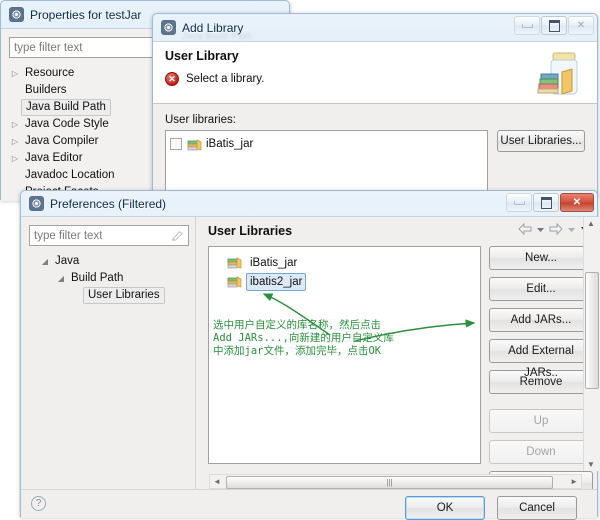 The height and width of the screenshot is (520, 600). Describe the element at coordinates (525, 229) in the screenshot. I see `back-arrow-icon` at that location.